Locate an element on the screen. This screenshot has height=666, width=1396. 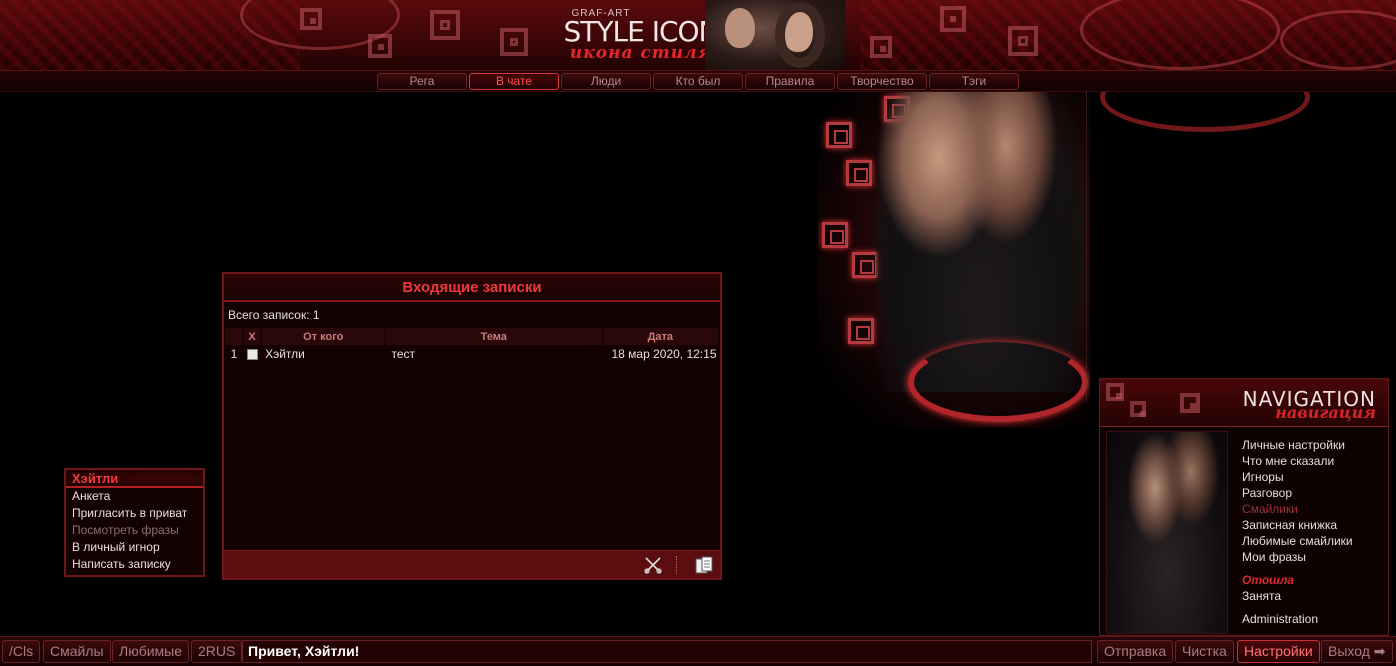
smileys-button: Смайлы is located at coordinates (77, 651).